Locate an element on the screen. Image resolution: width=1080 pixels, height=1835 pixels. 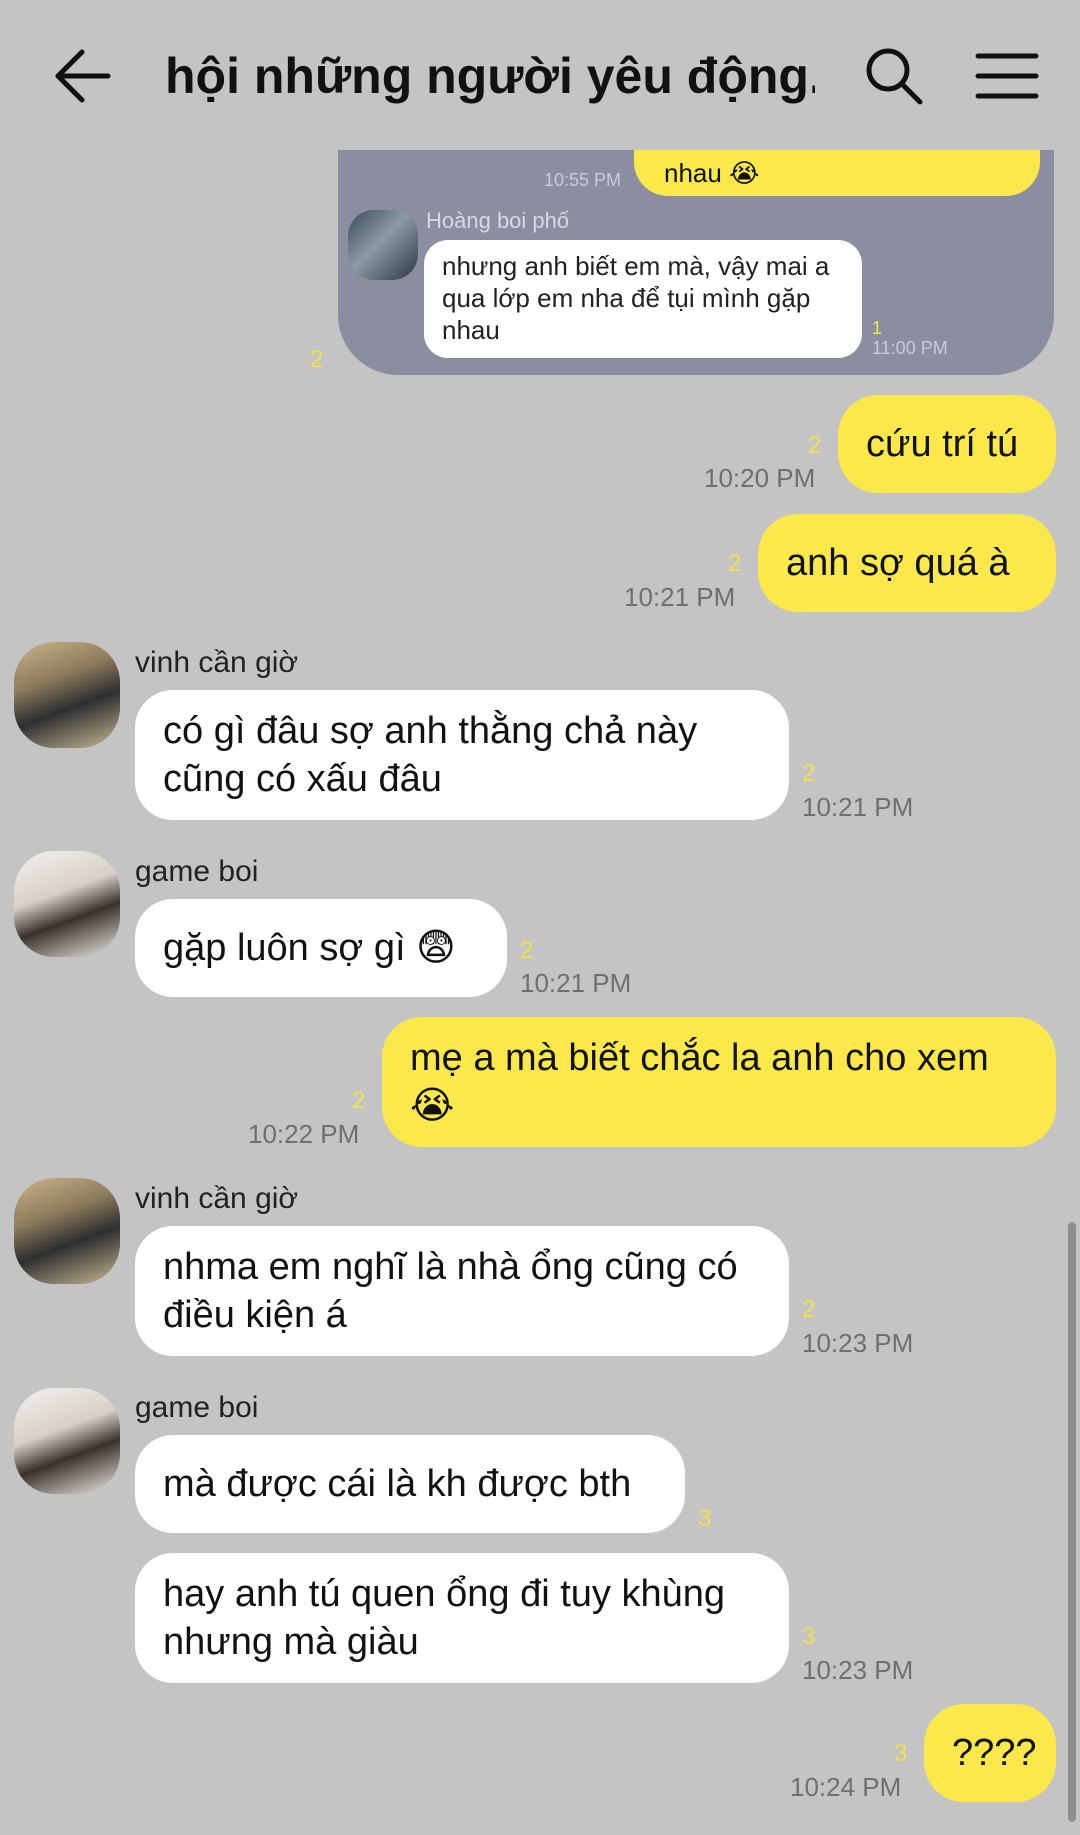
back-button is located at coordinates (83, 76).